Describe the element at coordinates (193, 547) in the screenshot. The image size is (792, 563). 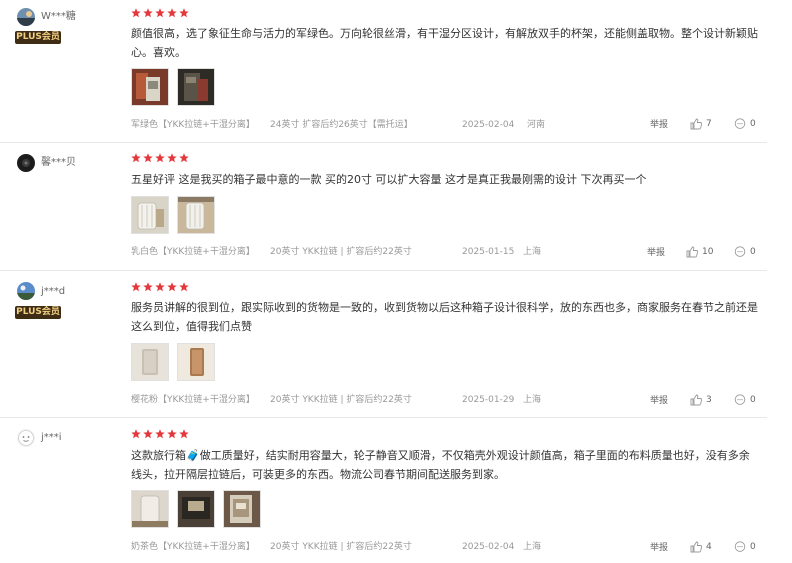
I see `color-spec: 奶茶色【YKK拉链+干湿分离】` at that location.